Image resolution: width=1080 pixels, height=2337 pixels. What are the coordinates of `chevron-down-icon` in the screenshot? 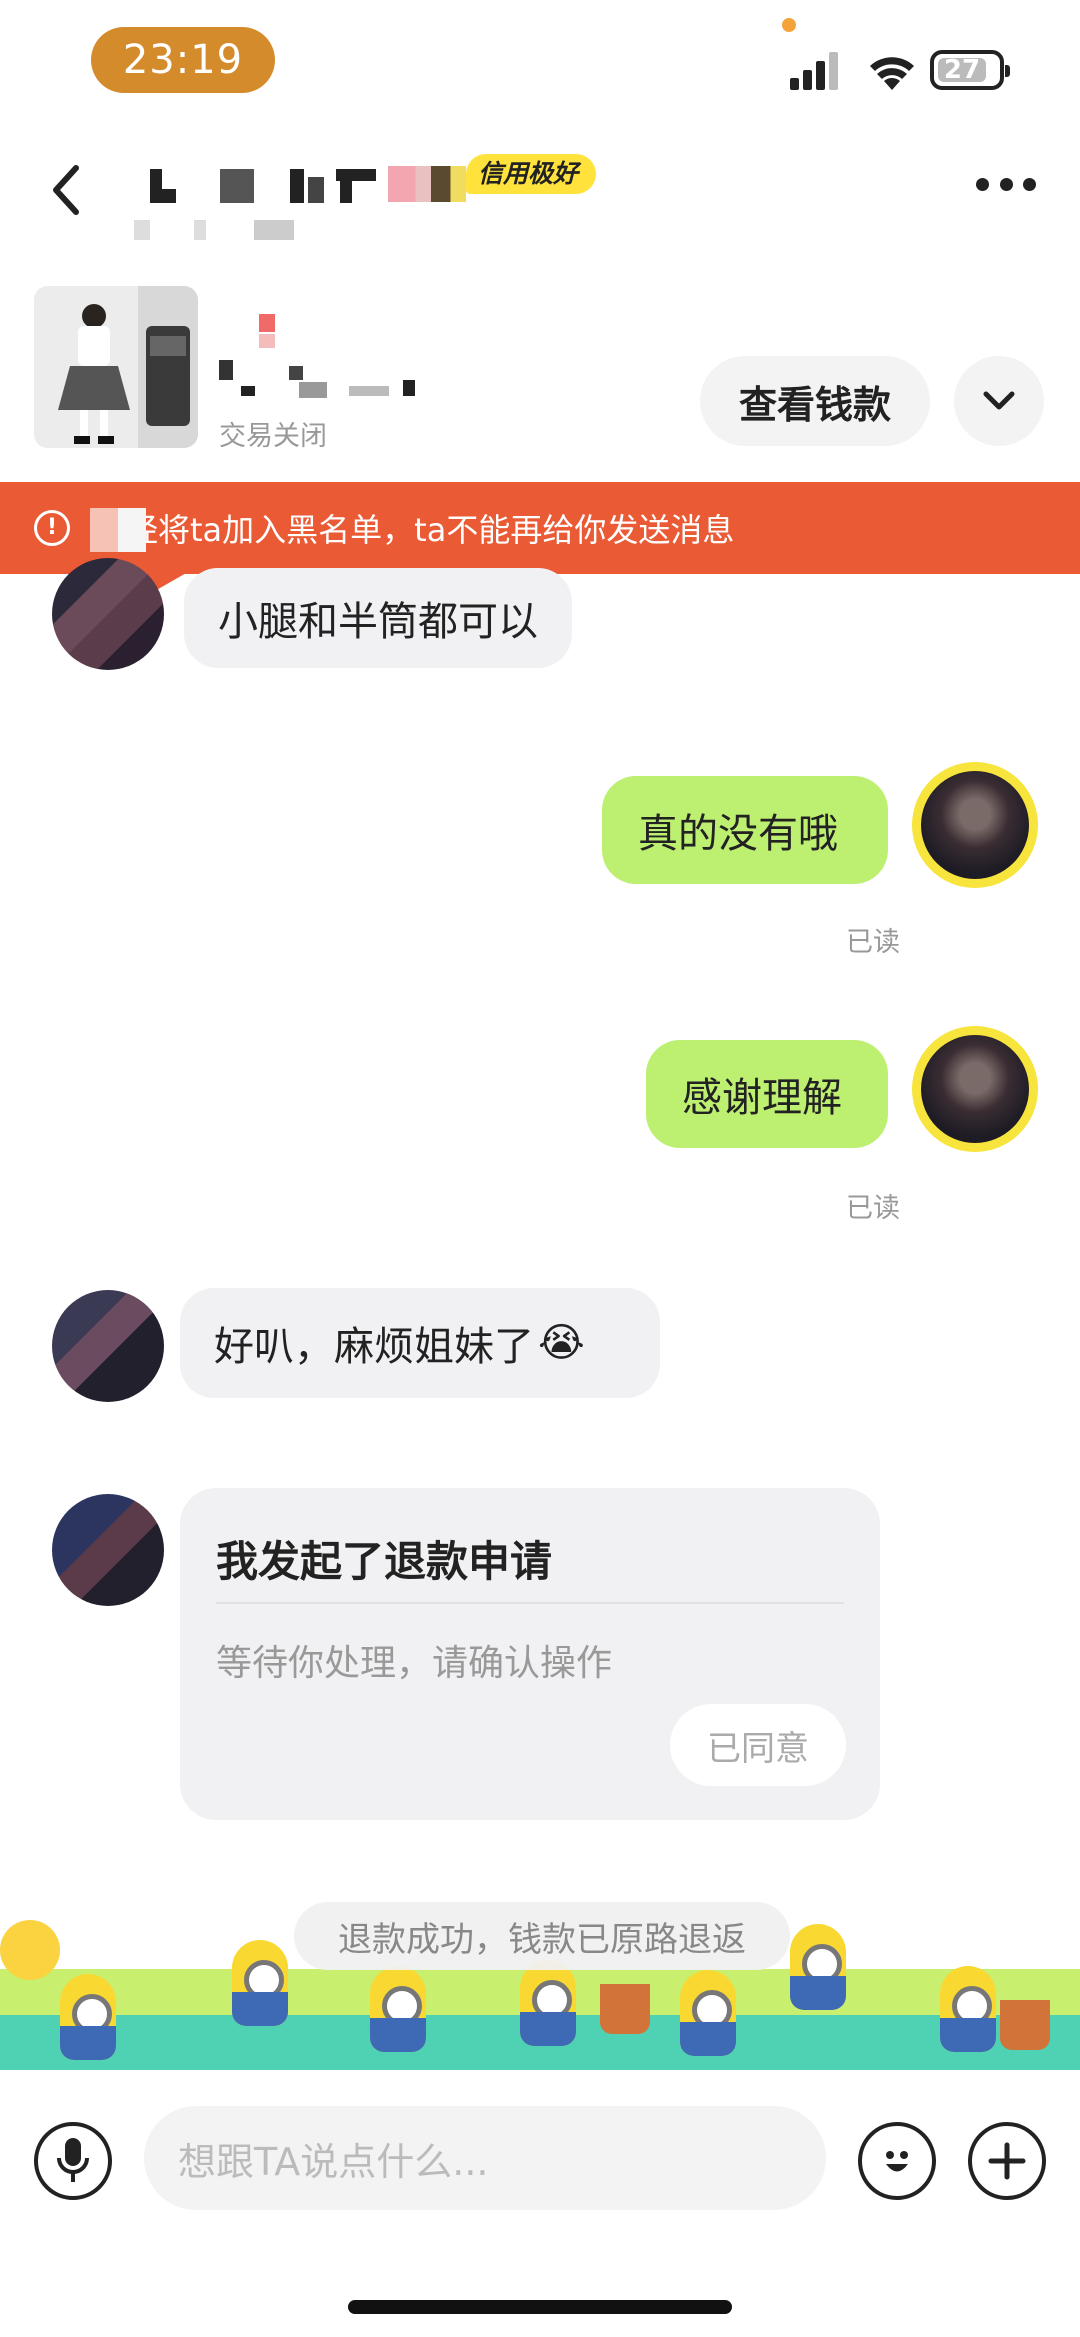 It's located at (999, 400).